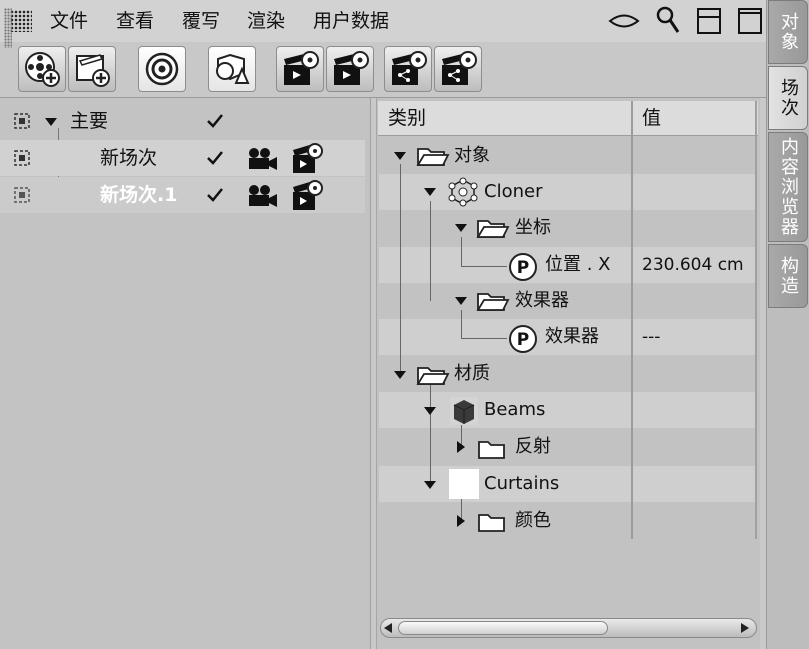  I want to click on tab-content-browser: 内容浏览器, so click(788, 187).